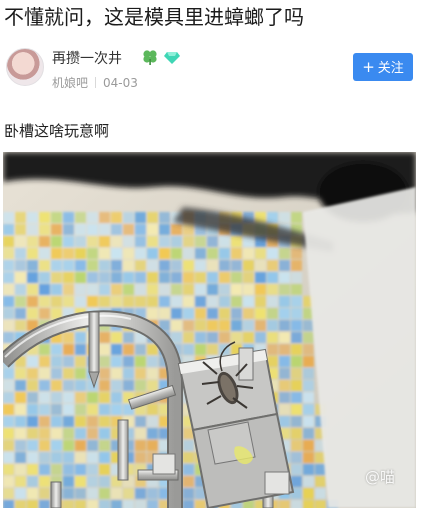 This screenshot has height=508, width=421. I want to click on post-body-text: 卧槽这啥玩意啊, so click(57, 131).